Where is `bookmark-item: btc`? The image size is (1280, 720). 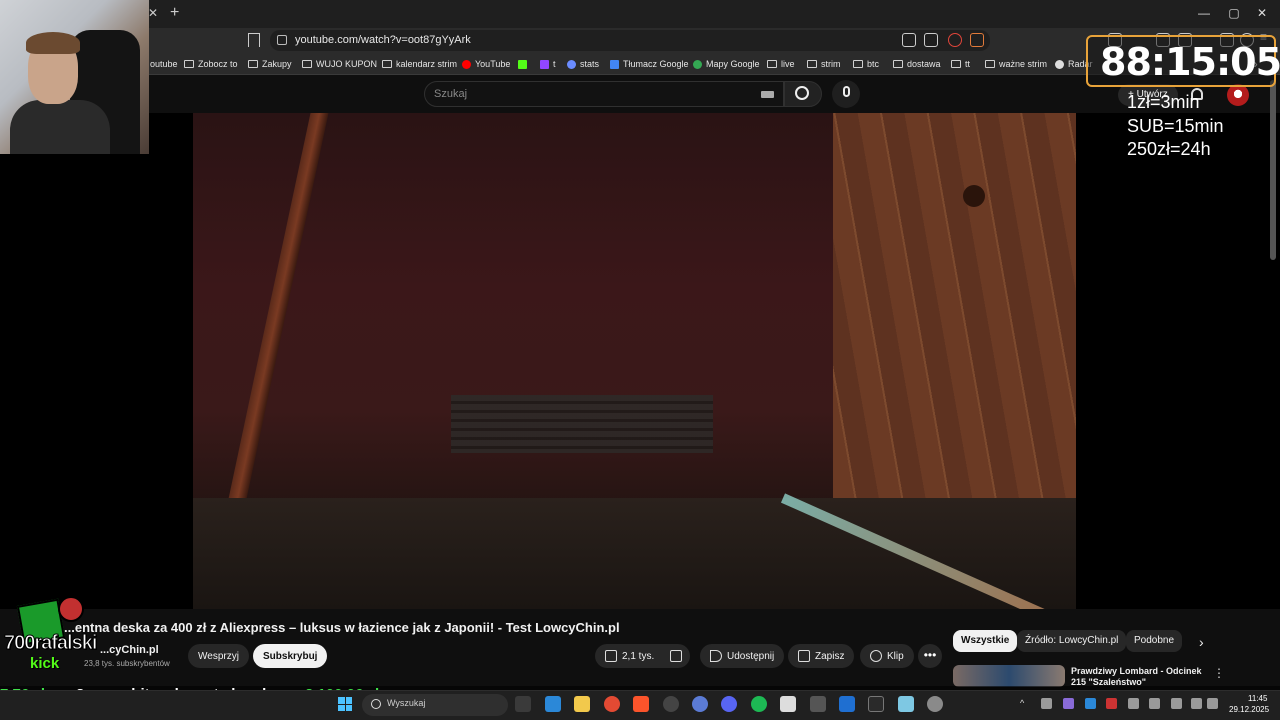 bookmark-item: btc is located at coordinates (866, 64).